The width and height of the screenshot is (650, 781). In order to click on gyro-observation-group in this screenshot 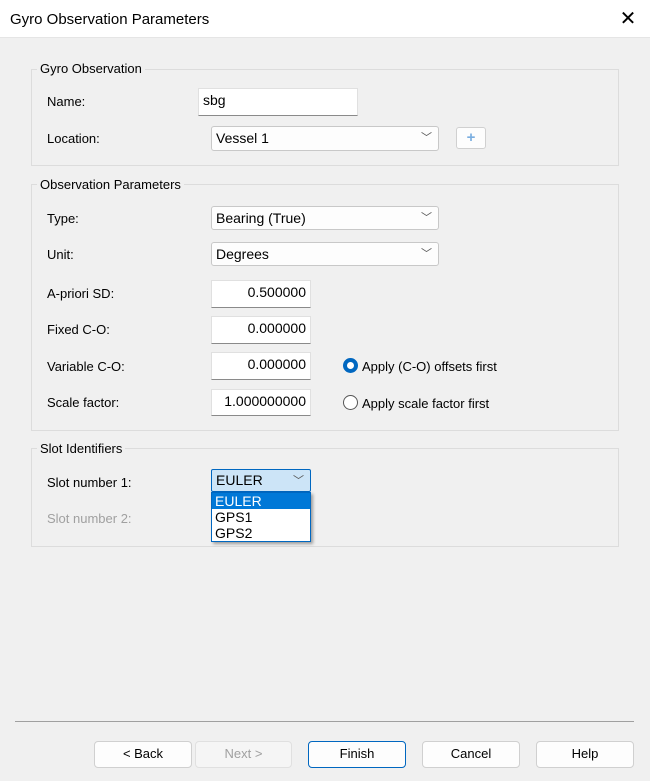, I will do `click(325, 117)`.